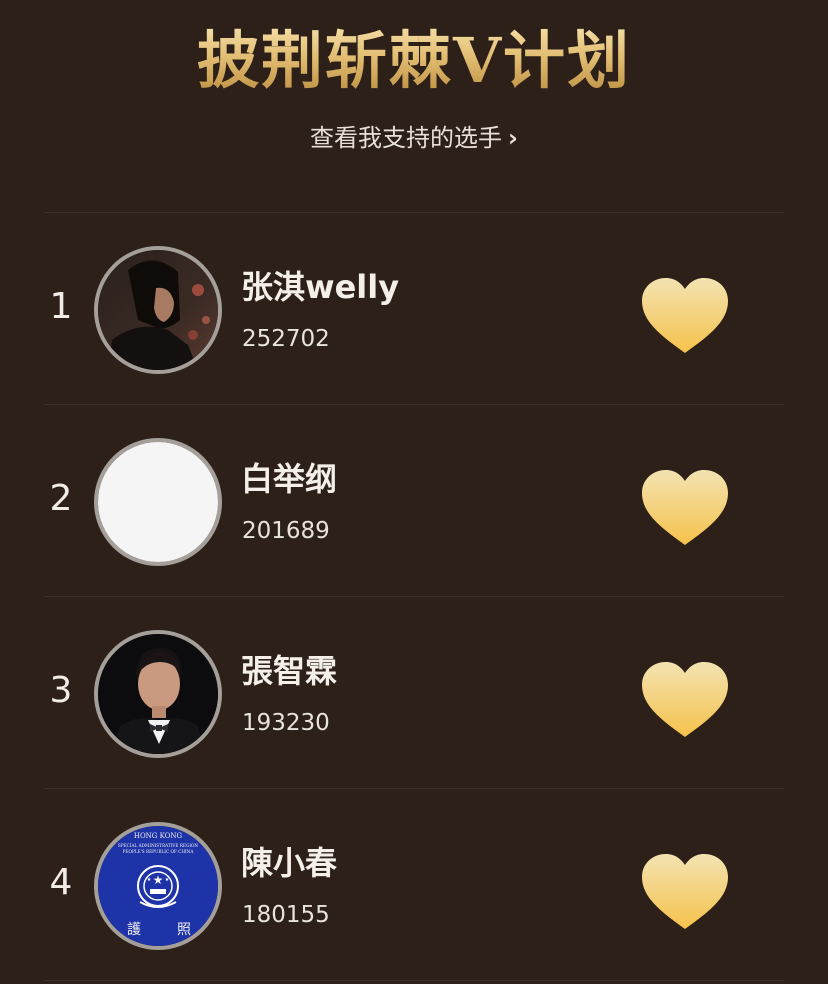 The height and width of the screenshot is (984, 828). I want to click on rank-number: 4, so click(61, 882).